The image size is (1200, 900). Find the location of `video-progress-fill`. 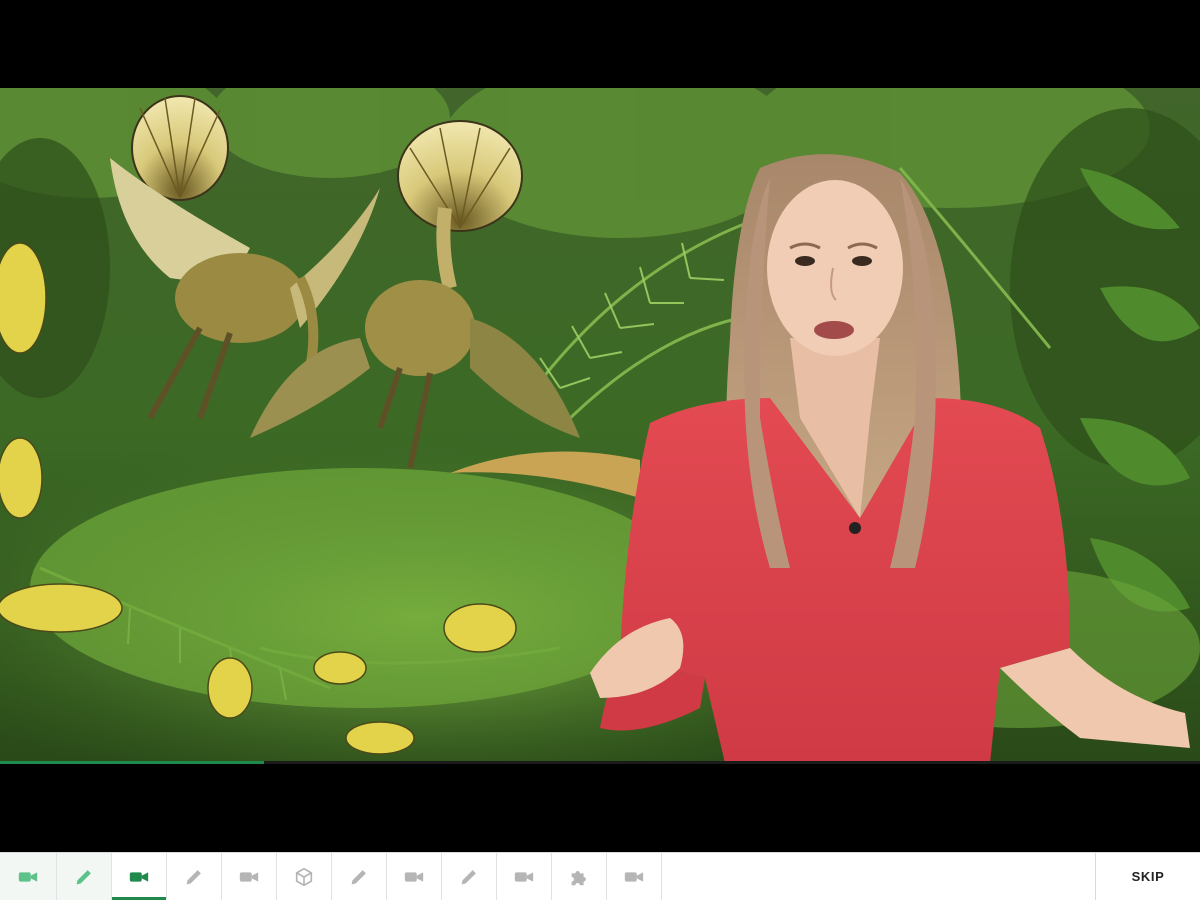

video-progress-fill is located at coordinates (132, 762).